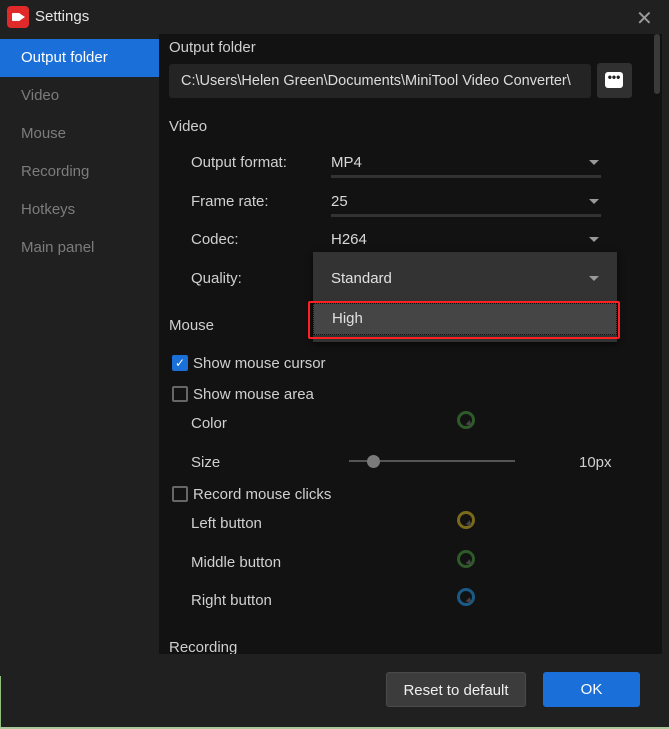  Describe the element at coordinates (466, 559) in the screenshot. I see `middle-color-picker-icon` at that location.